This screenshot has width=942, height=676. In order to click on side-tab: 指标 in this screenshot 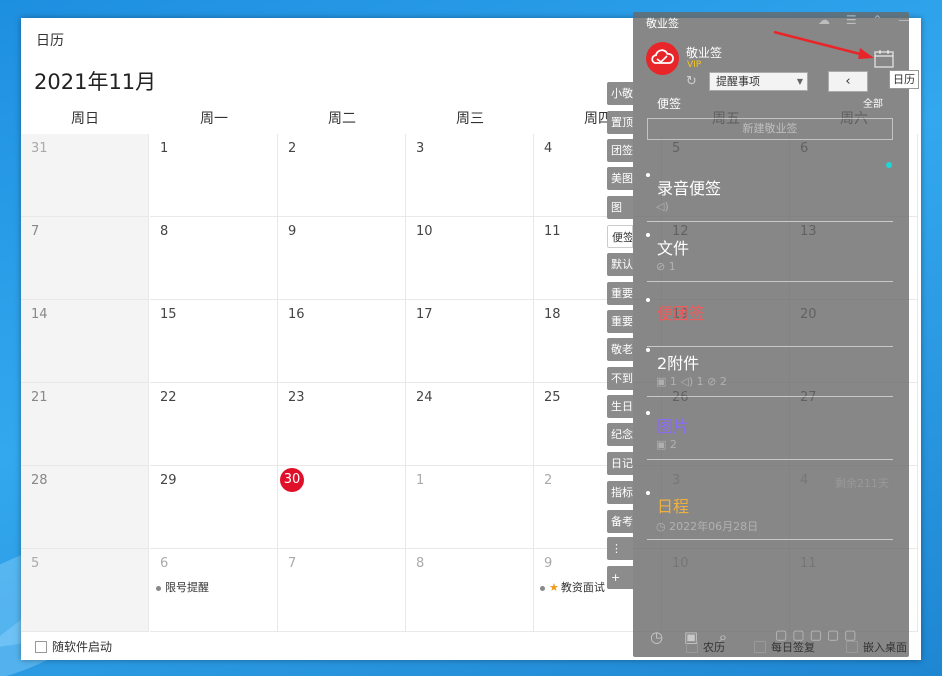, I will do `click(620, 492)`.